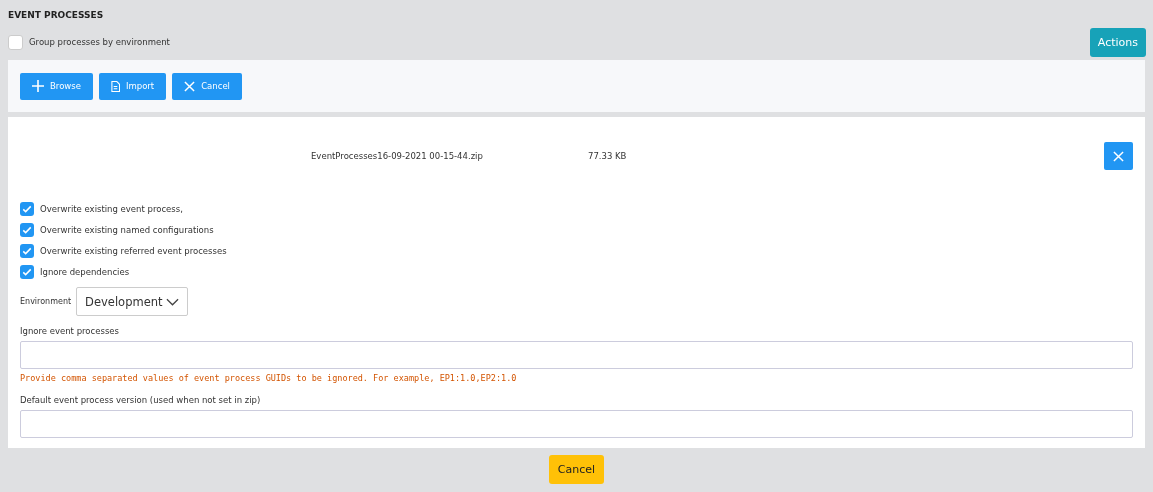 This screenshot has width=1153, height=492. I want to click on file-size: 77.33 KB, so click(607, 156).